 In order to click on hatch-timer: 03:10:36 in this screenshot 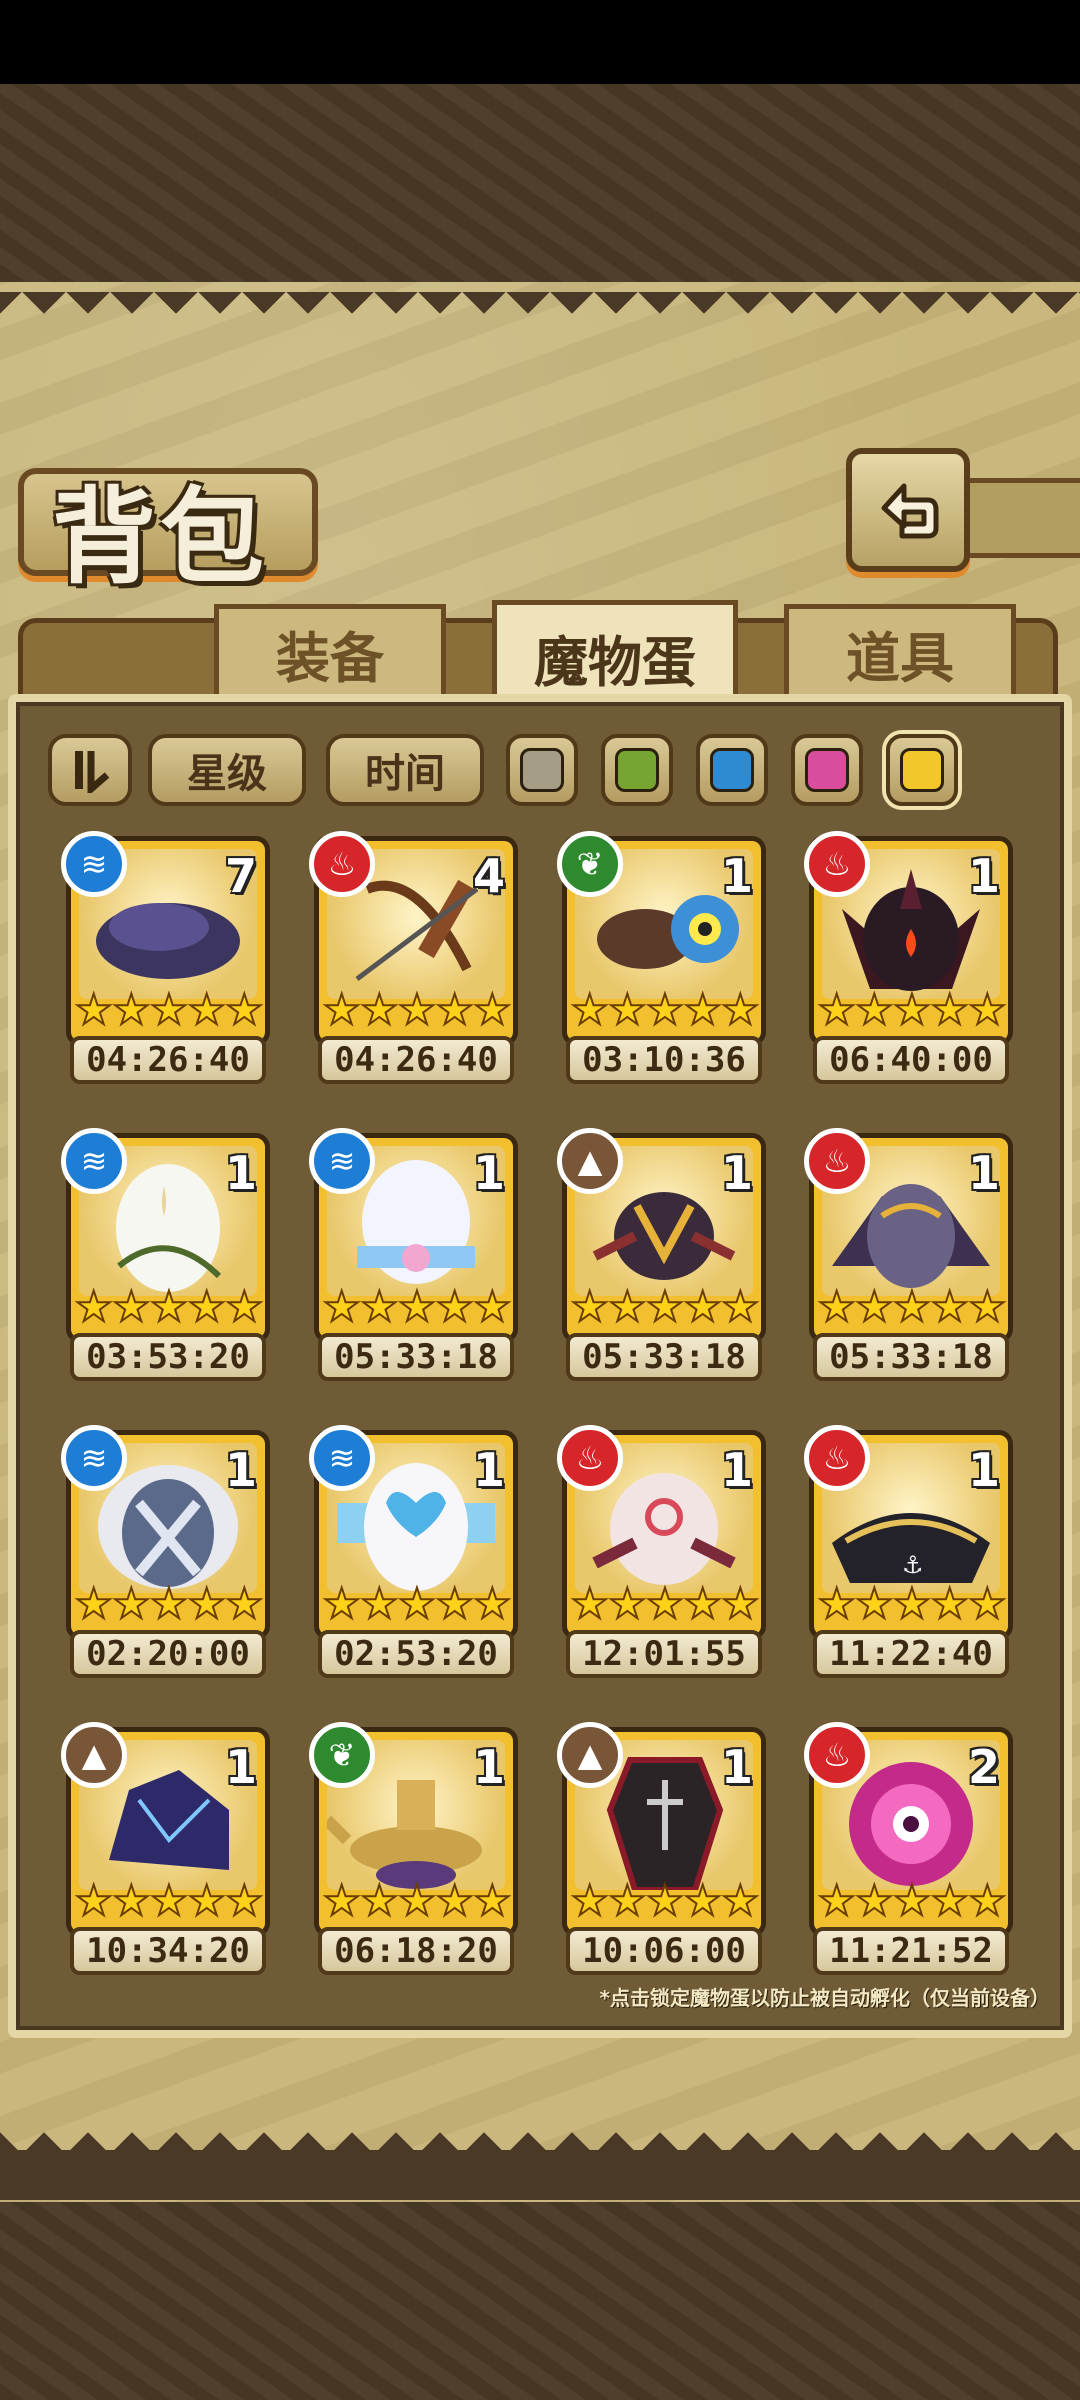, I will do `click(664, 1060)`.